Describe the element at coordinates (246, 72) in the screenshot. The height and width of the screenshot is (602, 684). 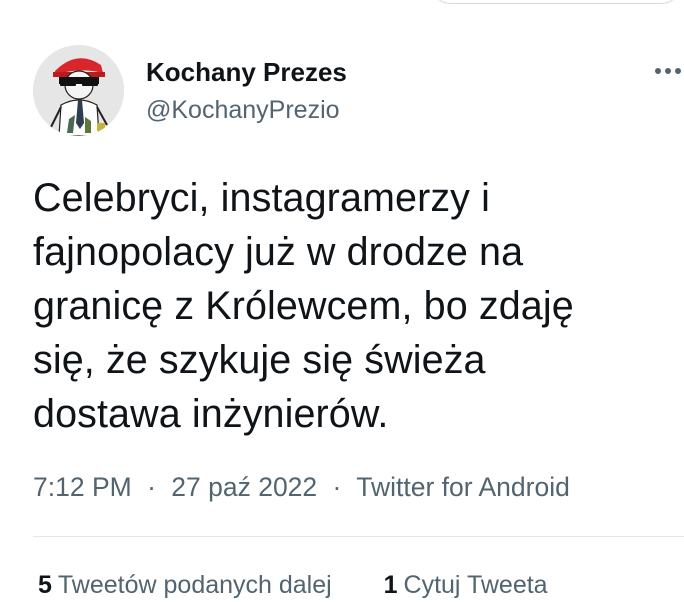
I see `author-display-name: Kochany Prezes` at that location.